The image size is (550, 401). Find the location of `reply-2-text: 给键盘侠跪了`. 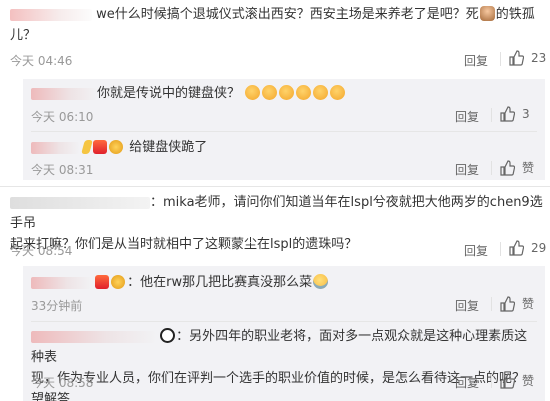

reply-2-text: 给键盘侠跪了 is located at coordinates (168, 147).